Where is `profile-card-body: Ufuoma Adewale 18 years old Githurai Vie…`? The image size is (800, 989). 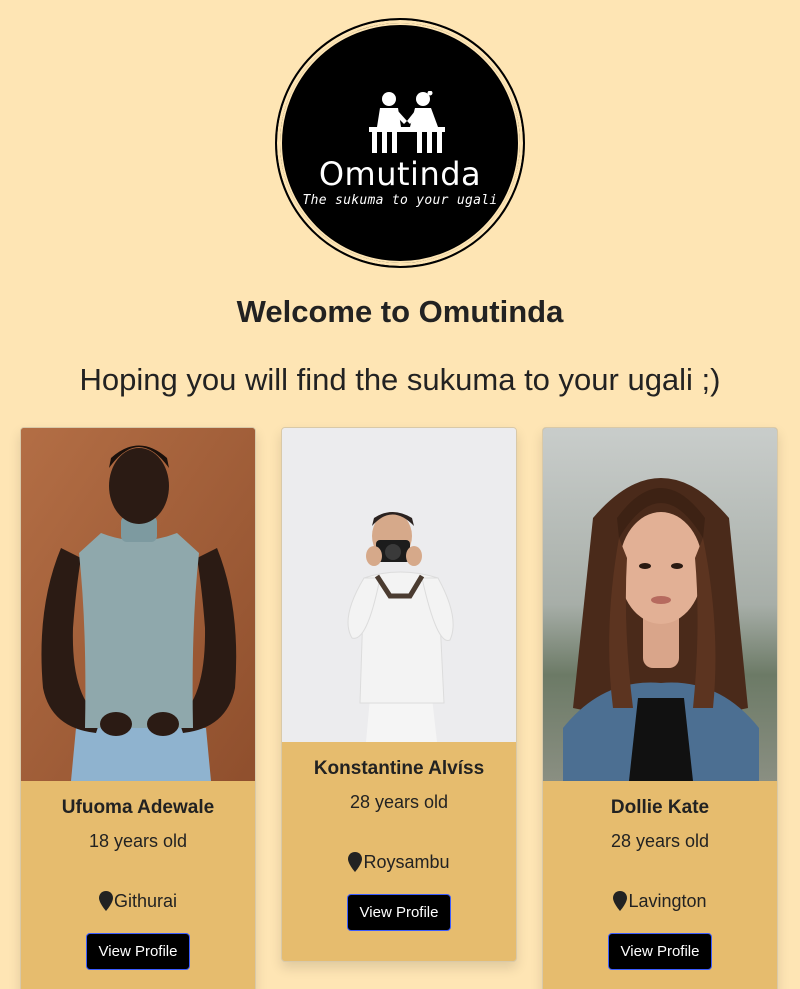 profile-card-body: Ufuoma Adewale 18 years old Githurai Vie… is located at coordinates (138, 875).